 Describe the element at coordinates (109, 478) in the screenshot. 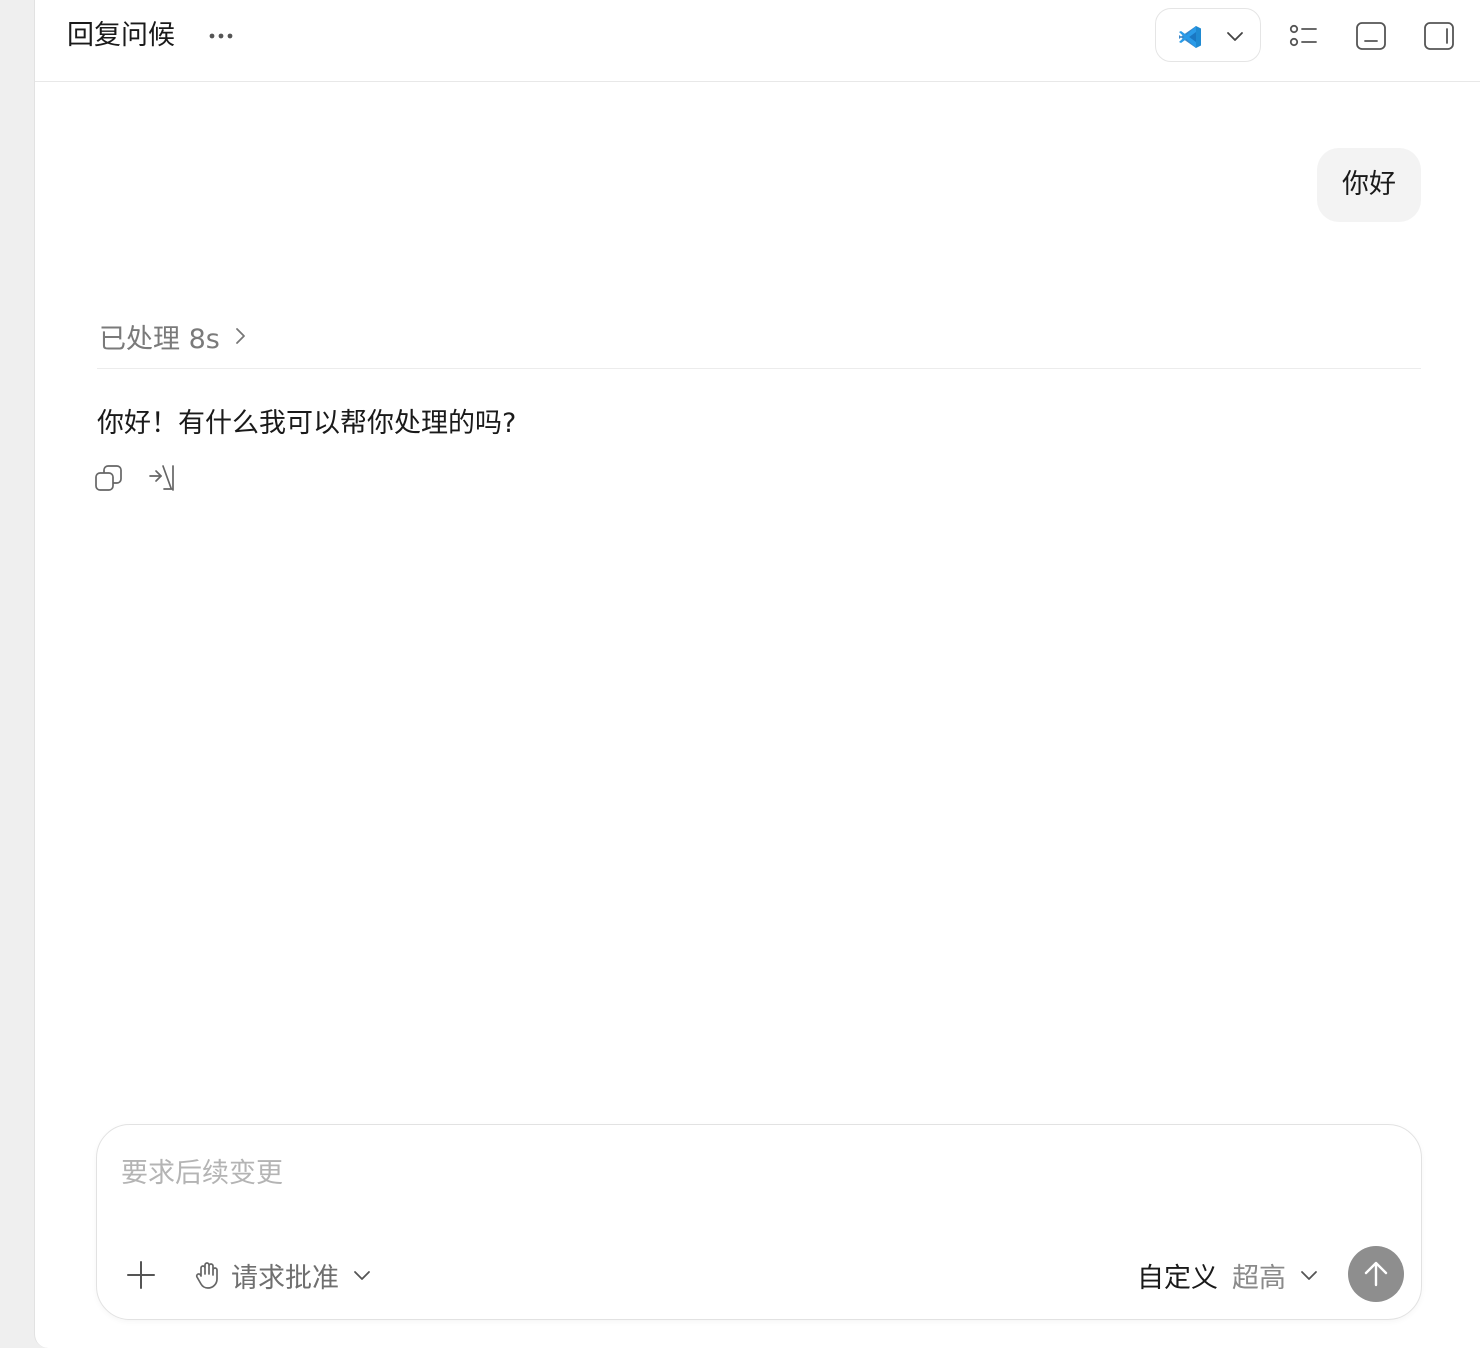

I see `copy-icon` at that location.